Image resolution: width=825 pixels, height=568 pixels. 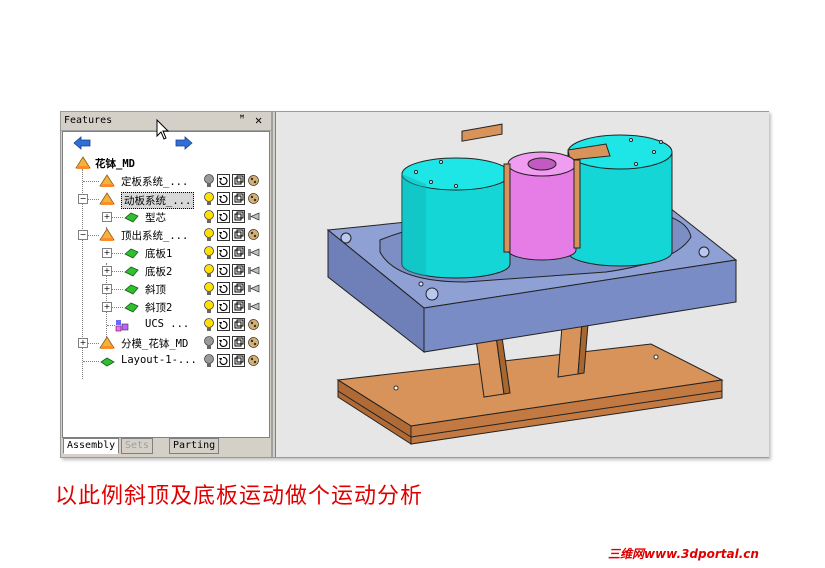 What do you see at coordinates (258, 120) in the screenshot?
I see `close-icon: ✕` at bounding box center [258, 120].